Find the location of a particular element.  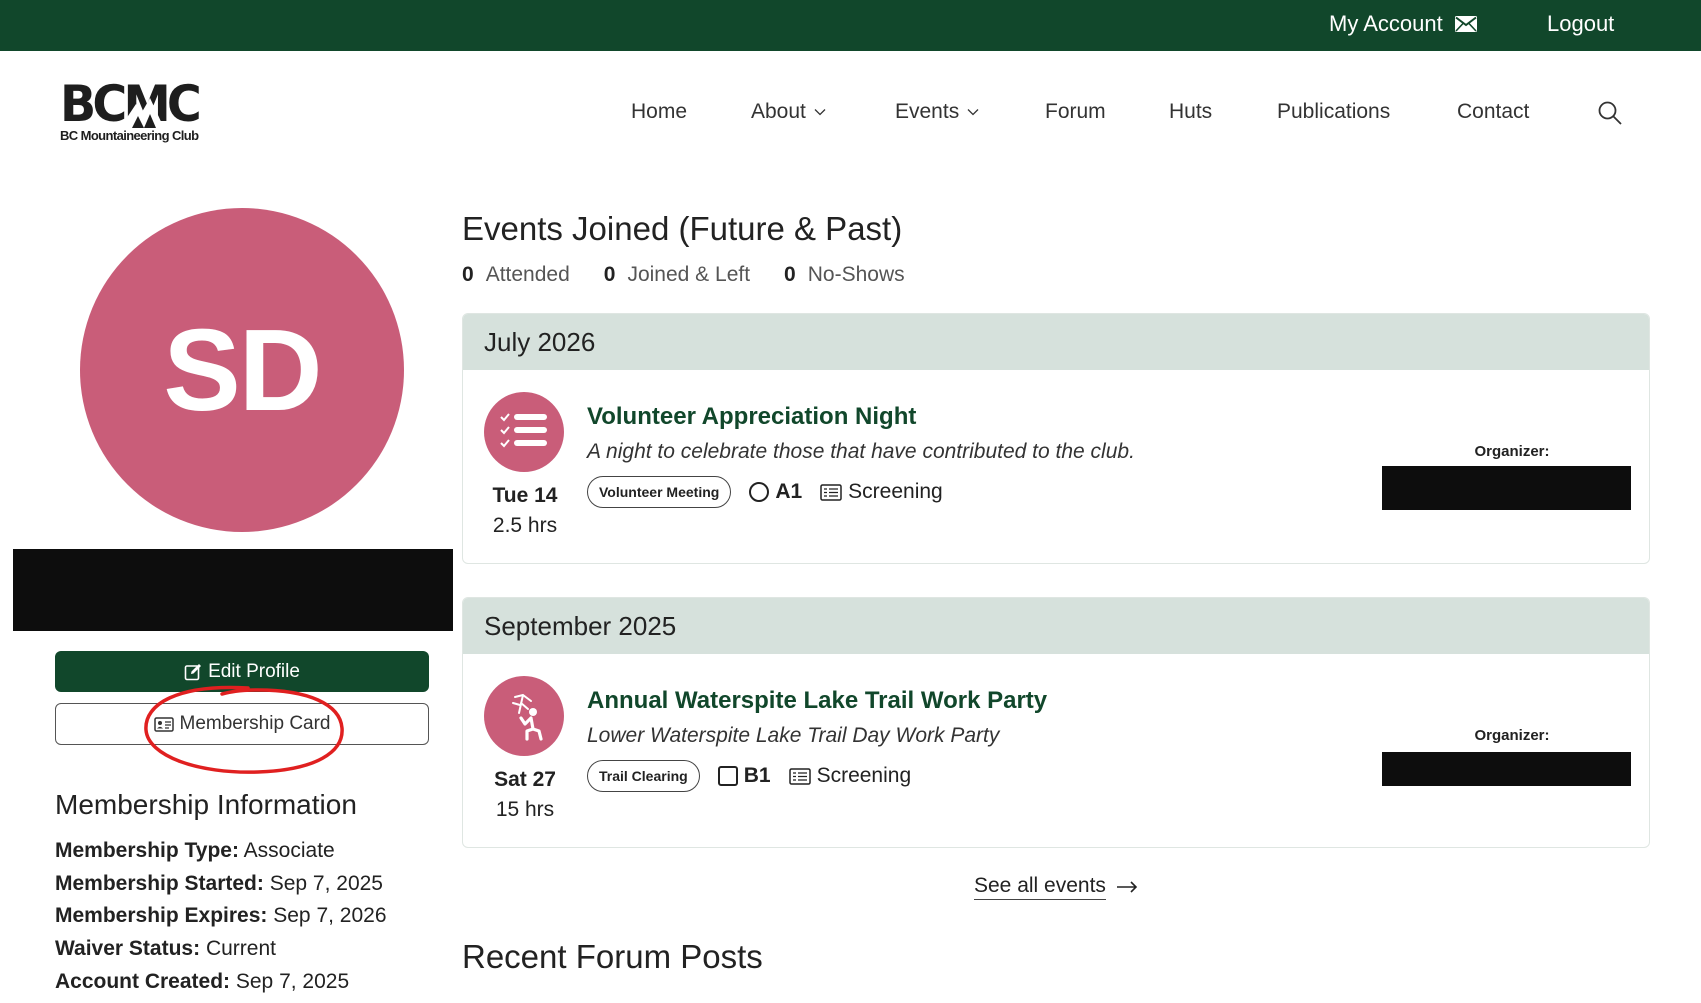

avatar-initials: SD is located at coordinates (242, 370).